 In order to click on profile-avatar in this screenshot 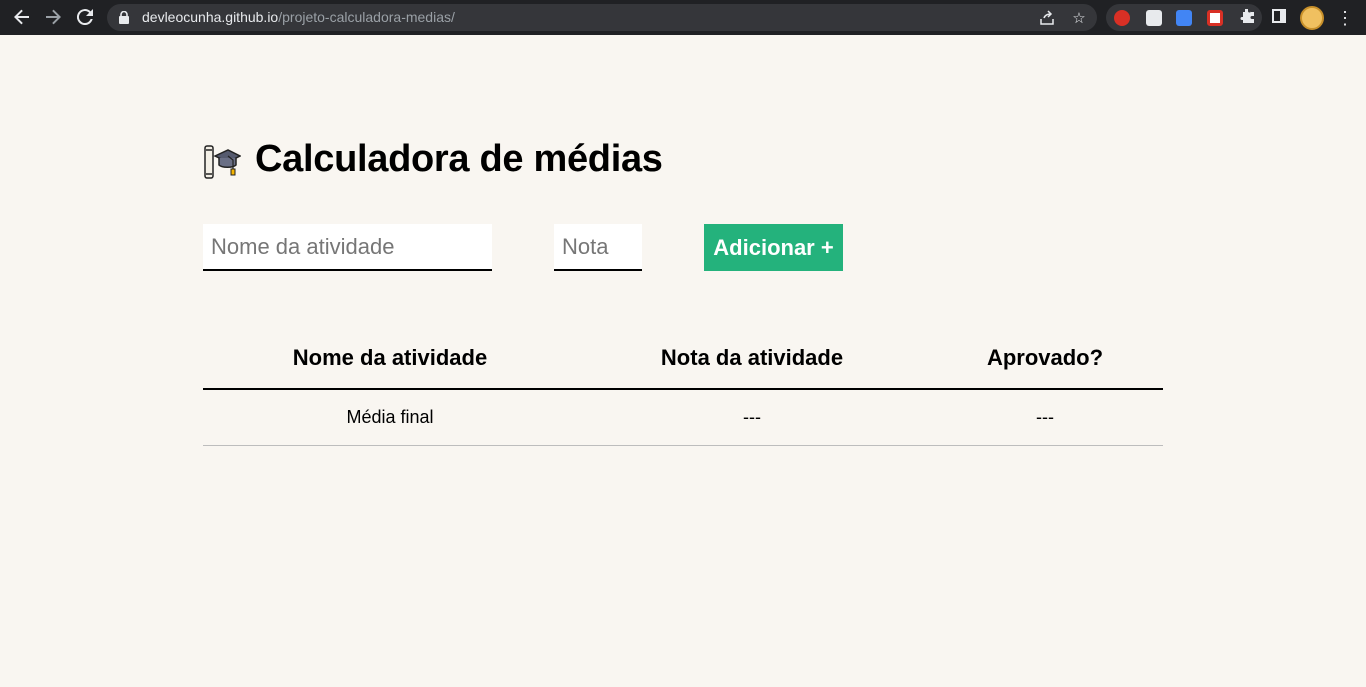, I will do `click(1312, 18)`.